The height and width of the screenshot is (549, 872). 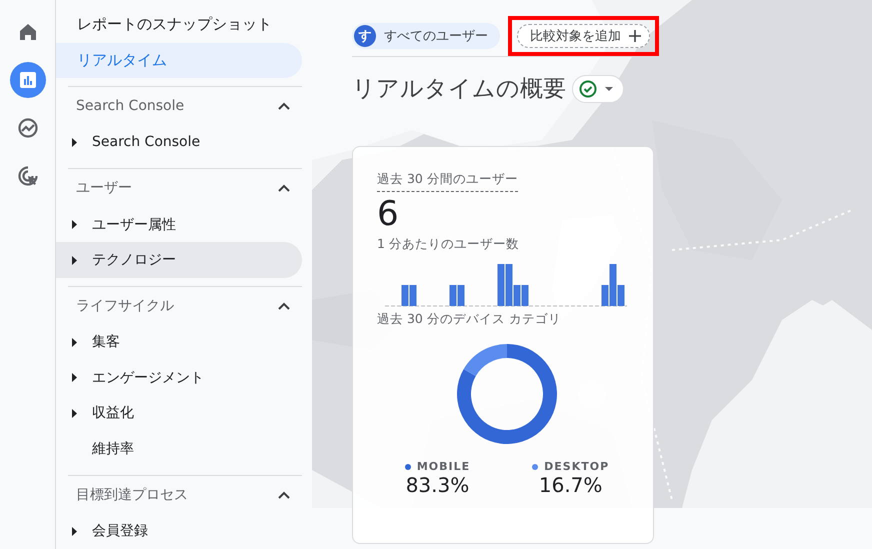 I want to click on section-title: ライフサイクル, so click(x=125, y=305).